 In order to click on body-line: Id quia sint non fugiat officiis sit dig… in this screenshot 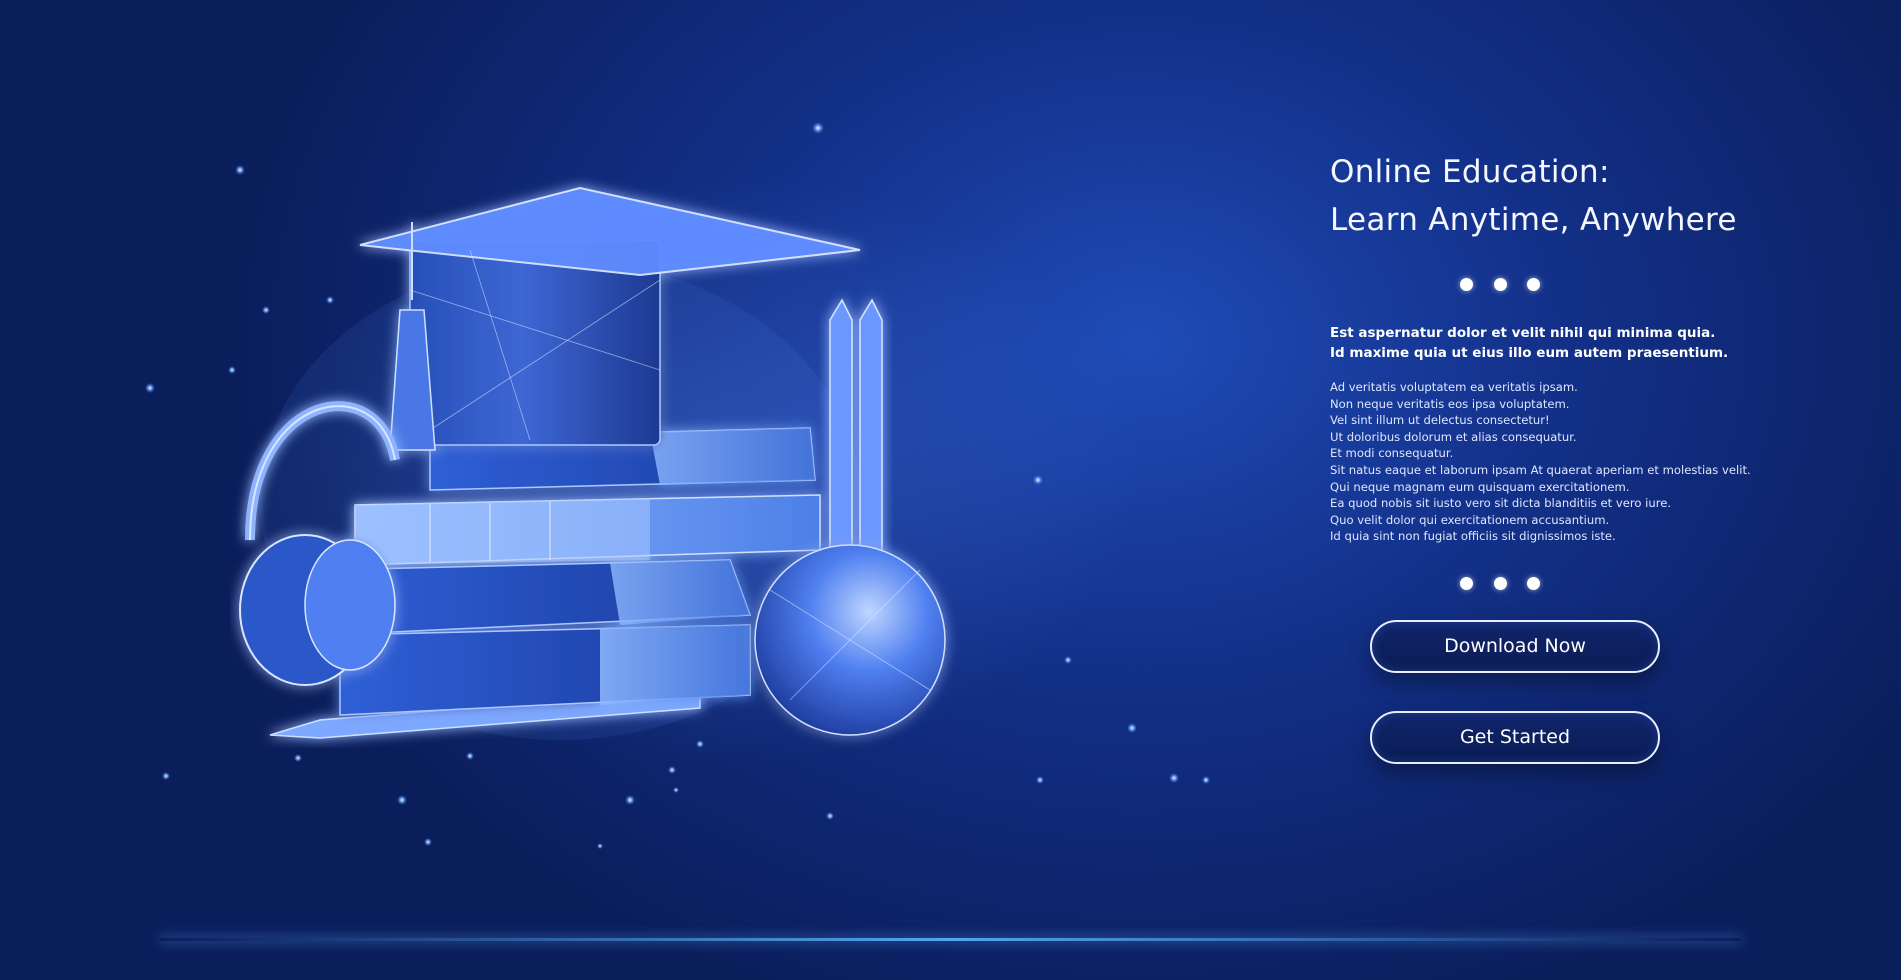, I will do `click(1473, 536)`.